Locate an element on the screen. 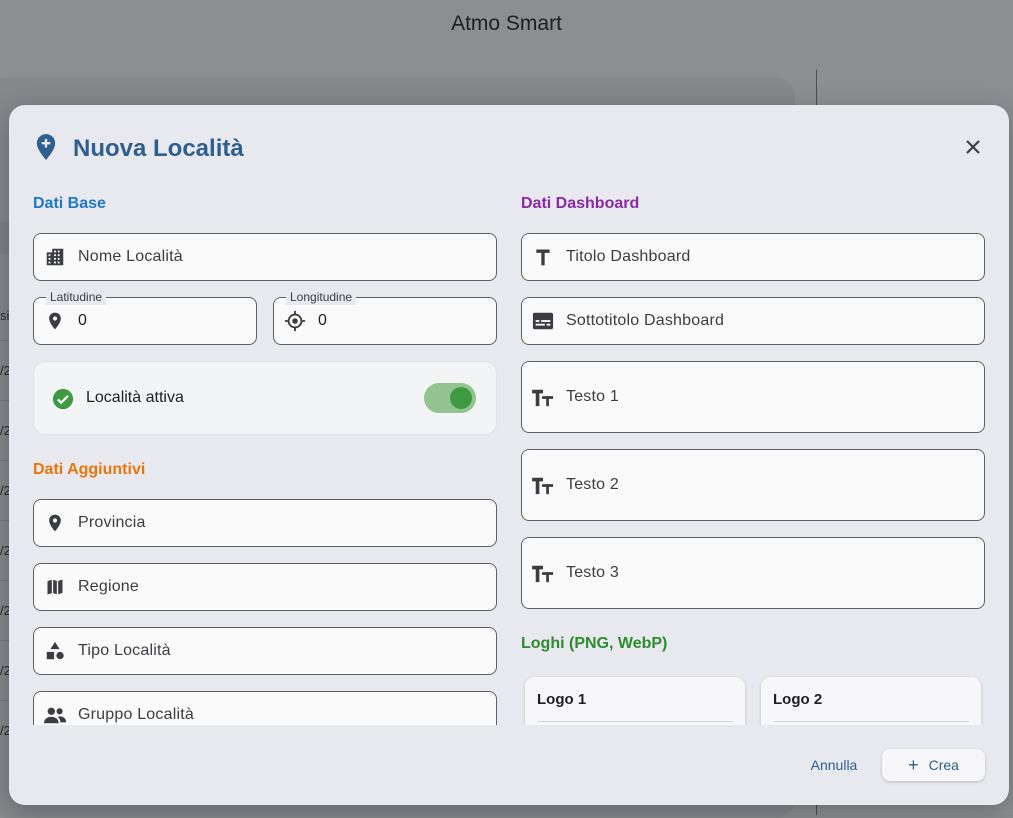  add-location-icon is located at coordinates (46, 149).